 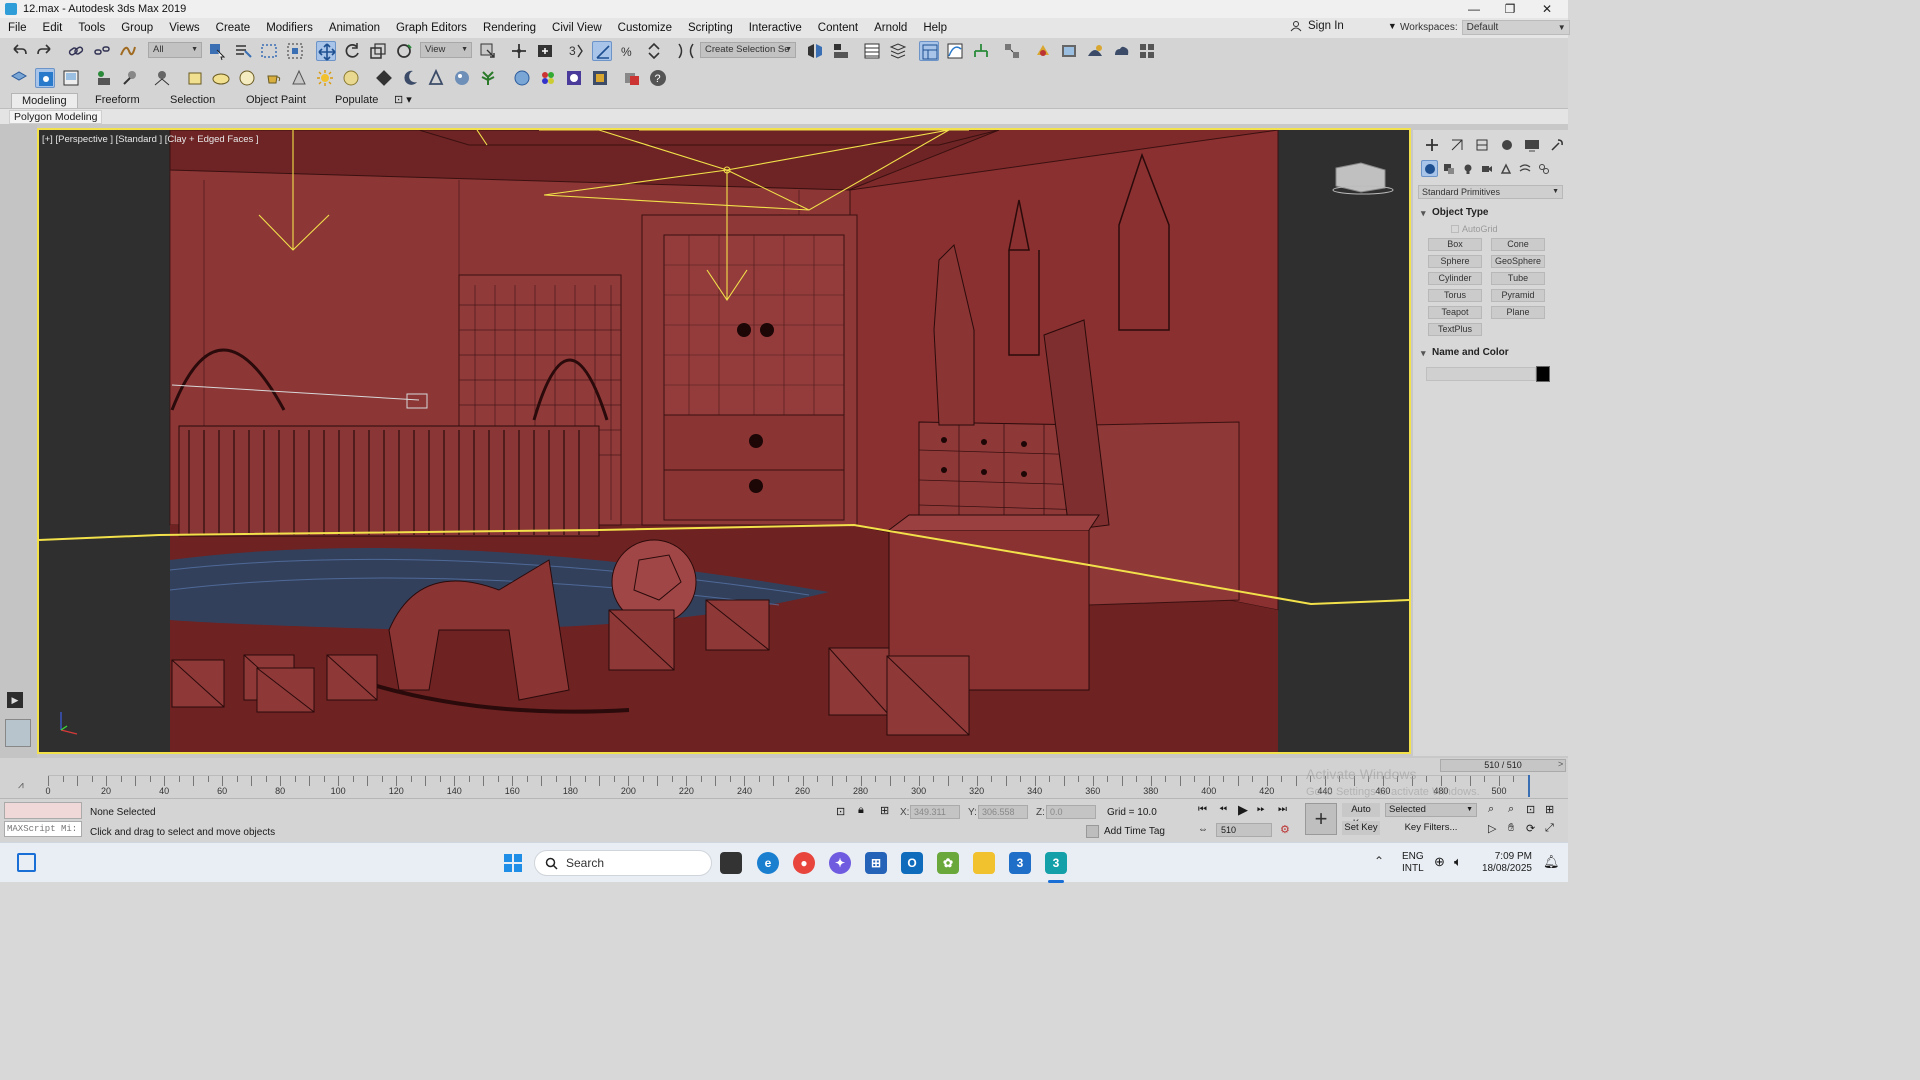 What do you see at coordinates (602, 51) in the screenshot?
I see `angle-snap-icon` at bounding box center [602, 51].